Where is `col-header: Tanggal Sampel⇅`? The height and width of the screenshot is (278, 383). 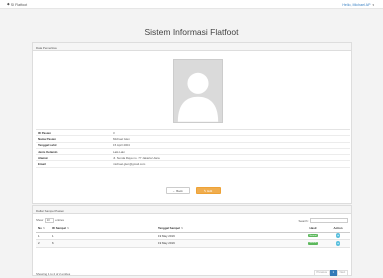 col-header: Tanggal Sampel⇅ is located at coordinates (229, 228).